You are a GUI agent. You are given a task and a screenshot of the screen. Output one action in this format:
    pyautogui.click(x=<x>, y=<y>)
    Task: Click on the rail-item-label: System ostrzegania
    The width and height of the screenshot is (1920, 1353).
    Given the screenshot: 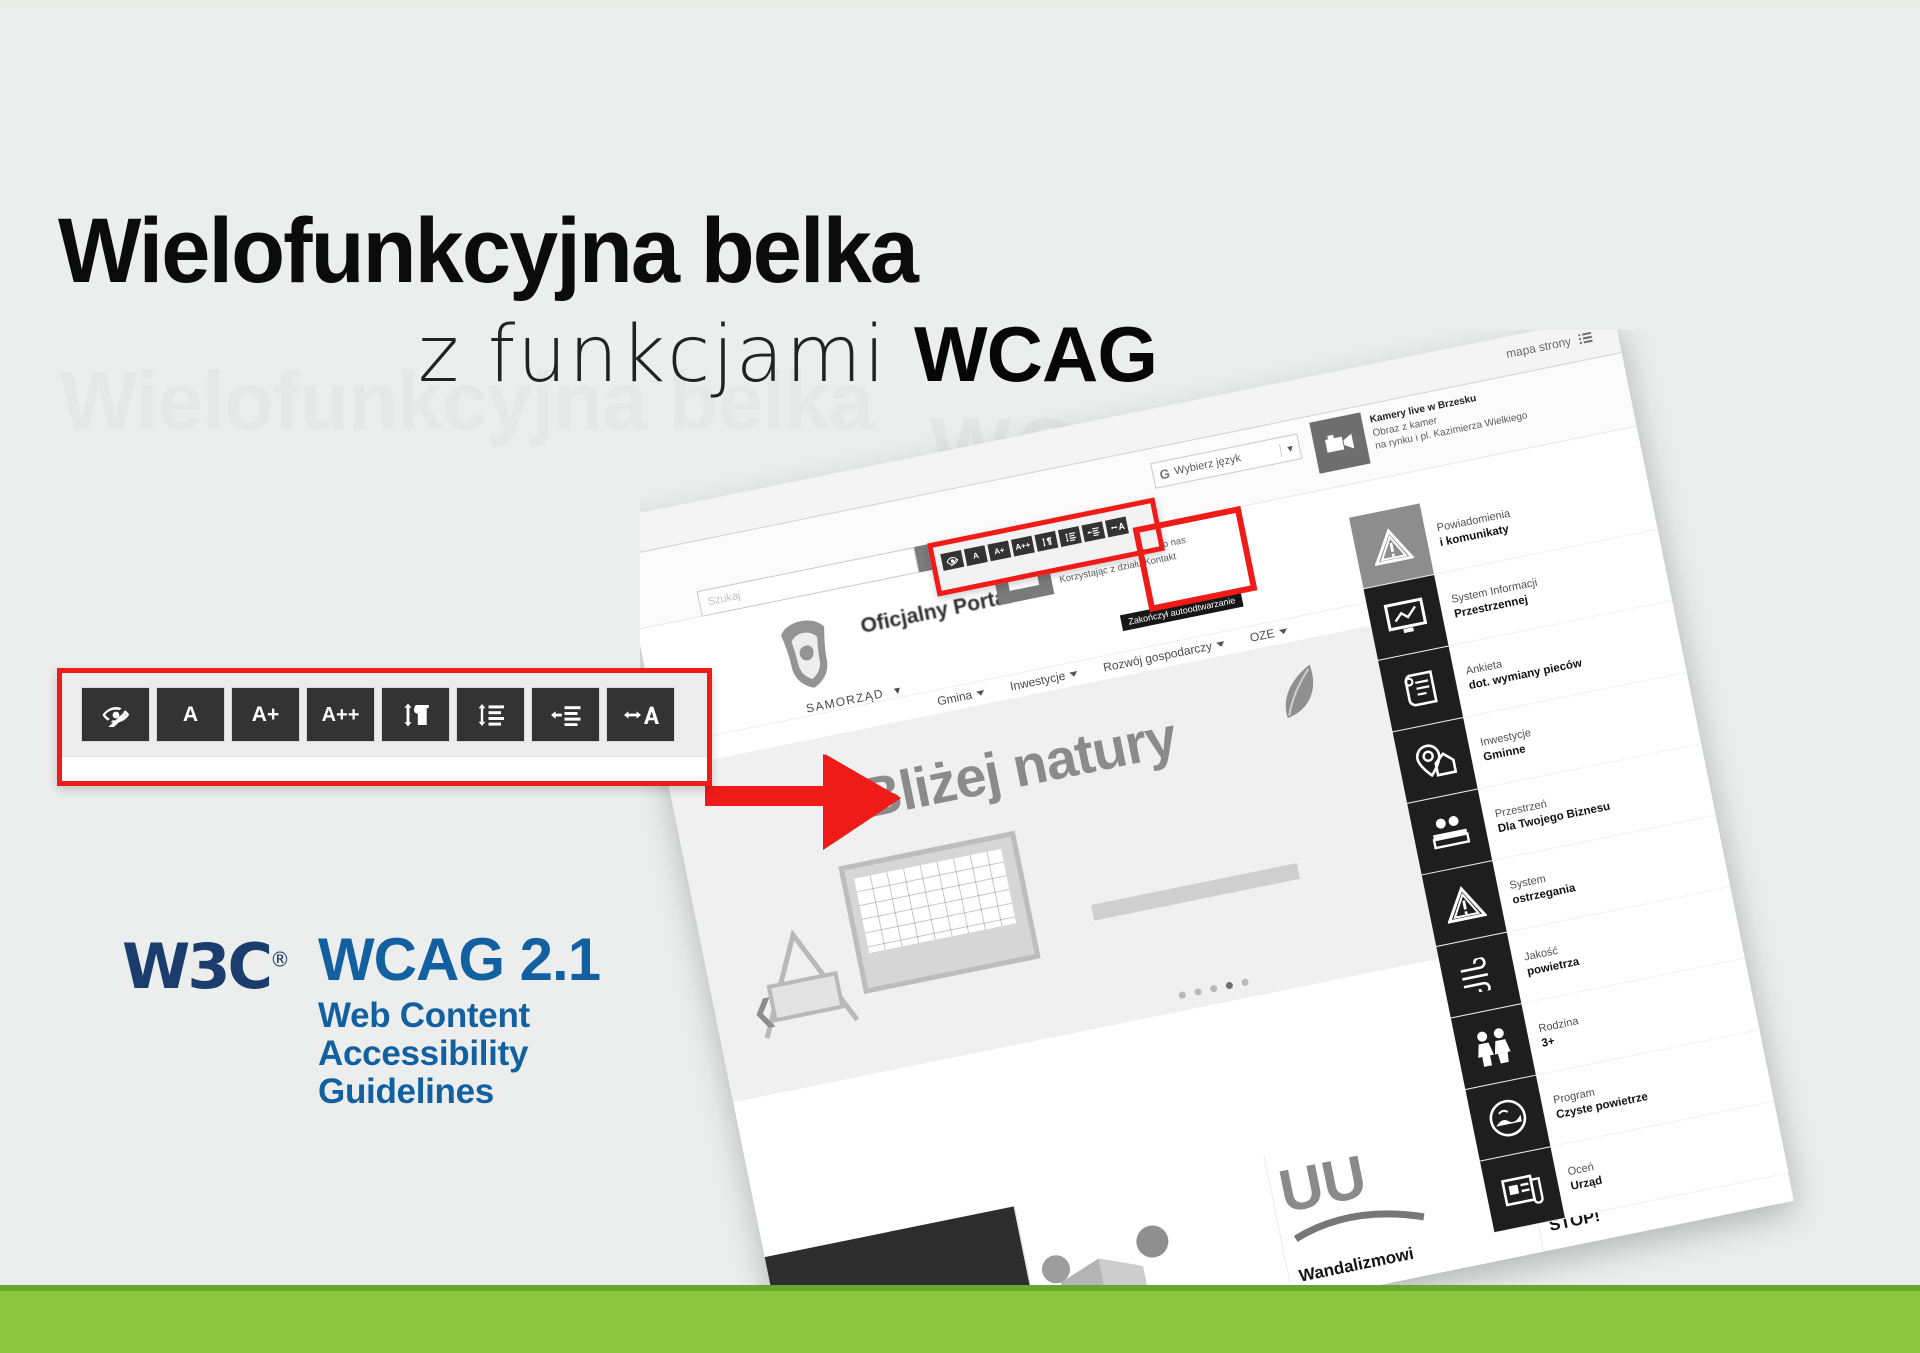 What is the action you would take?
    pyautogui.click(x=1536, y=888)
    